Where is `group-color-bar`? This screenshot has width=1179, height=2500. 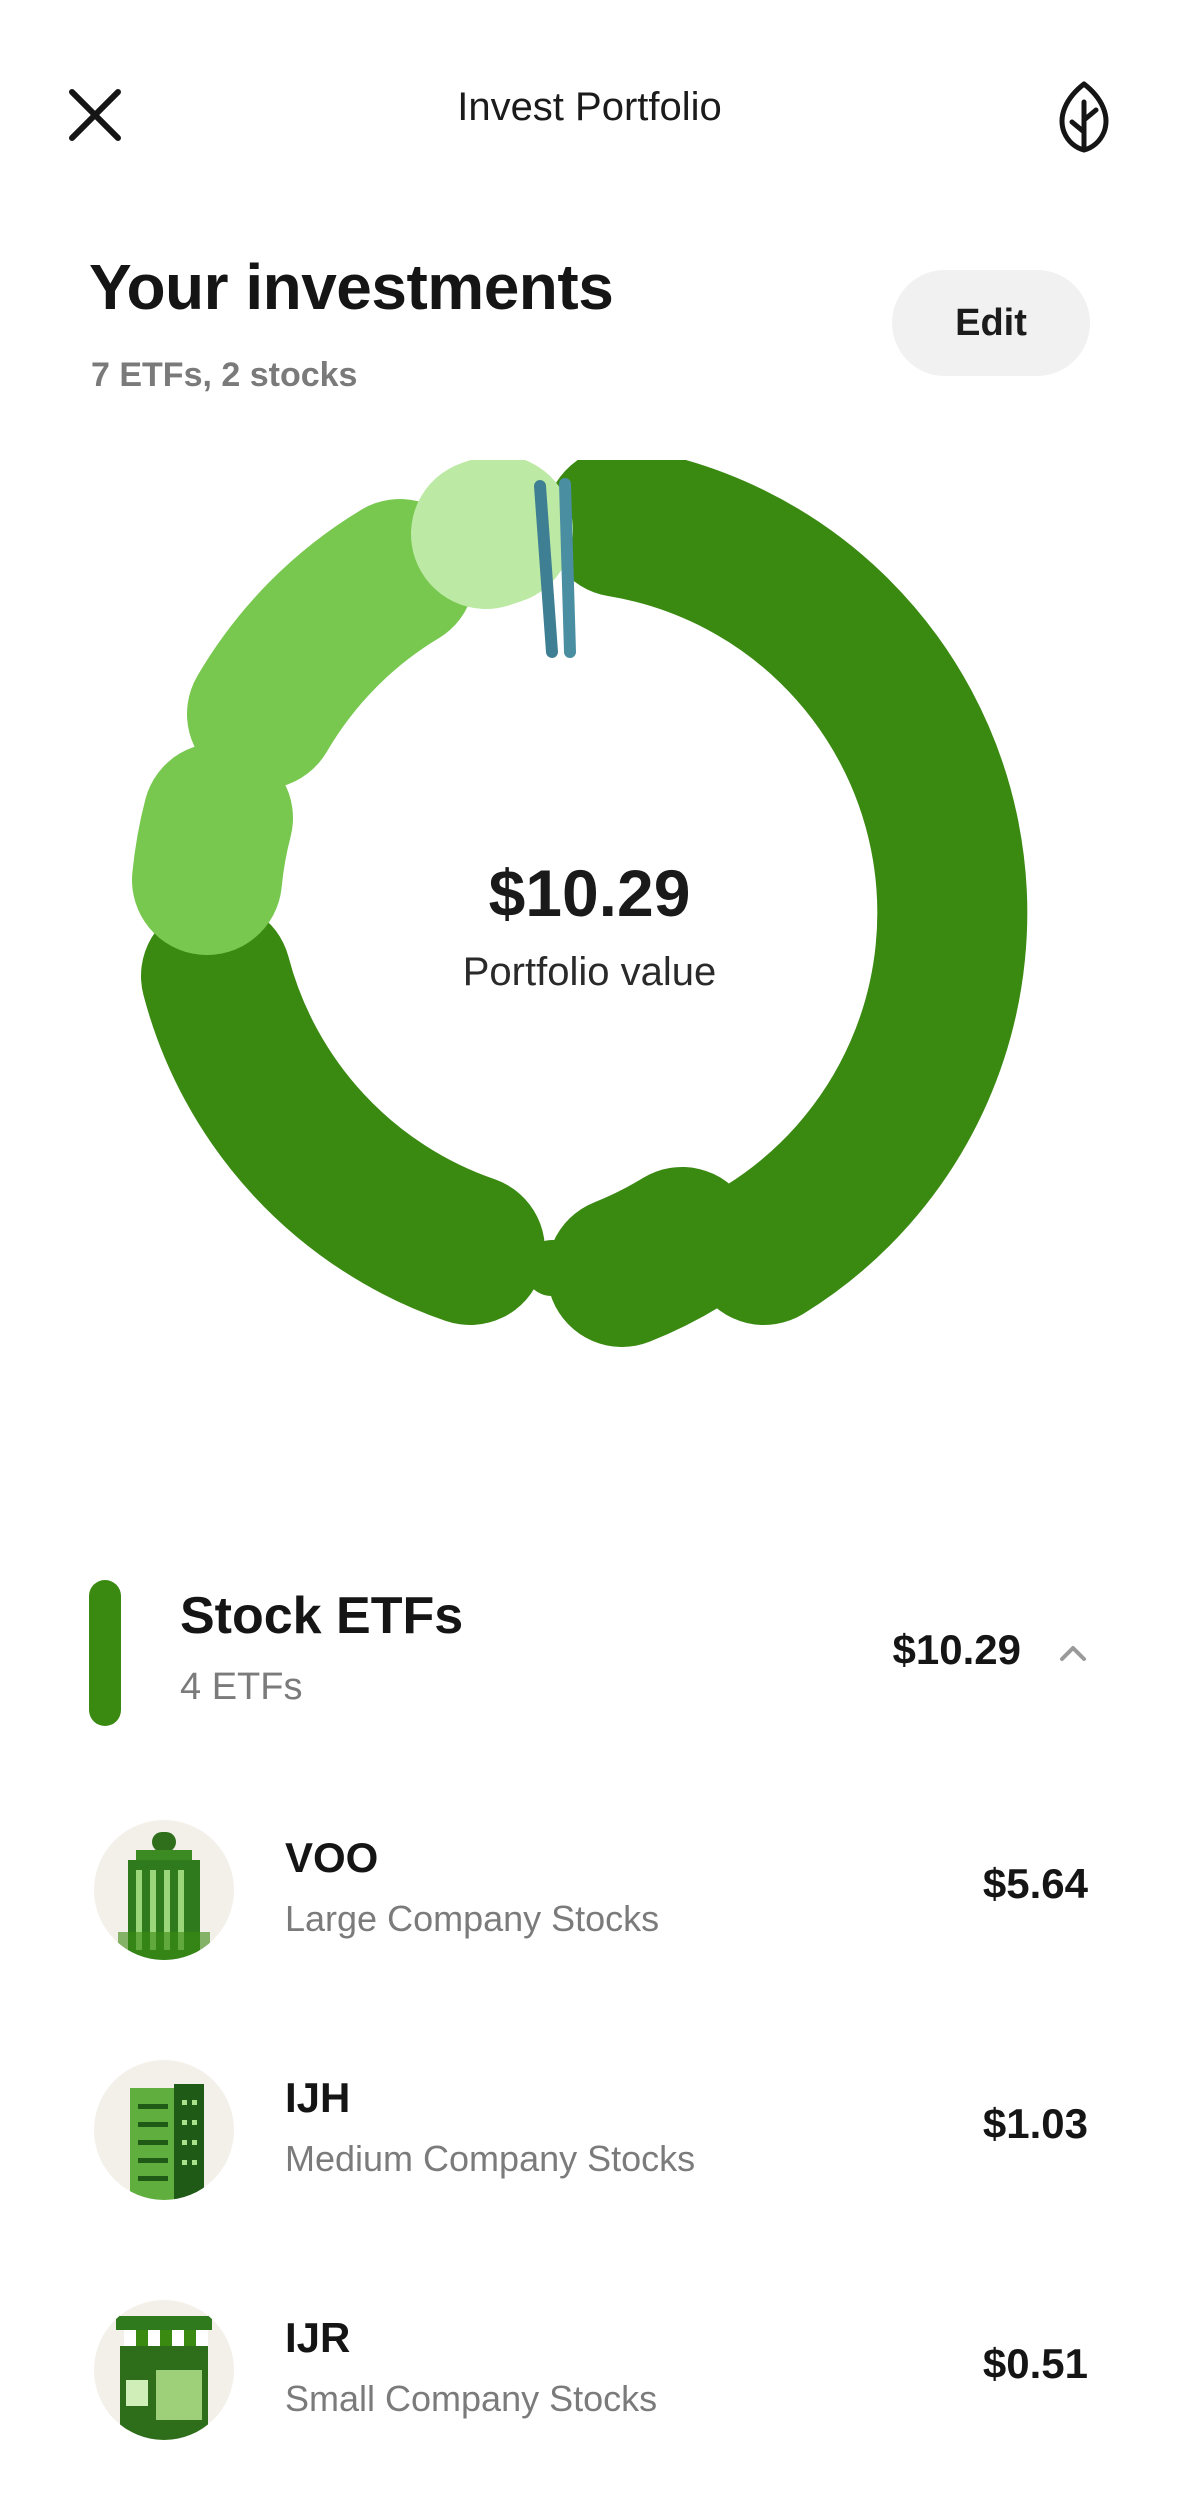 group-color-bar is located at coordinates (105, 1653).